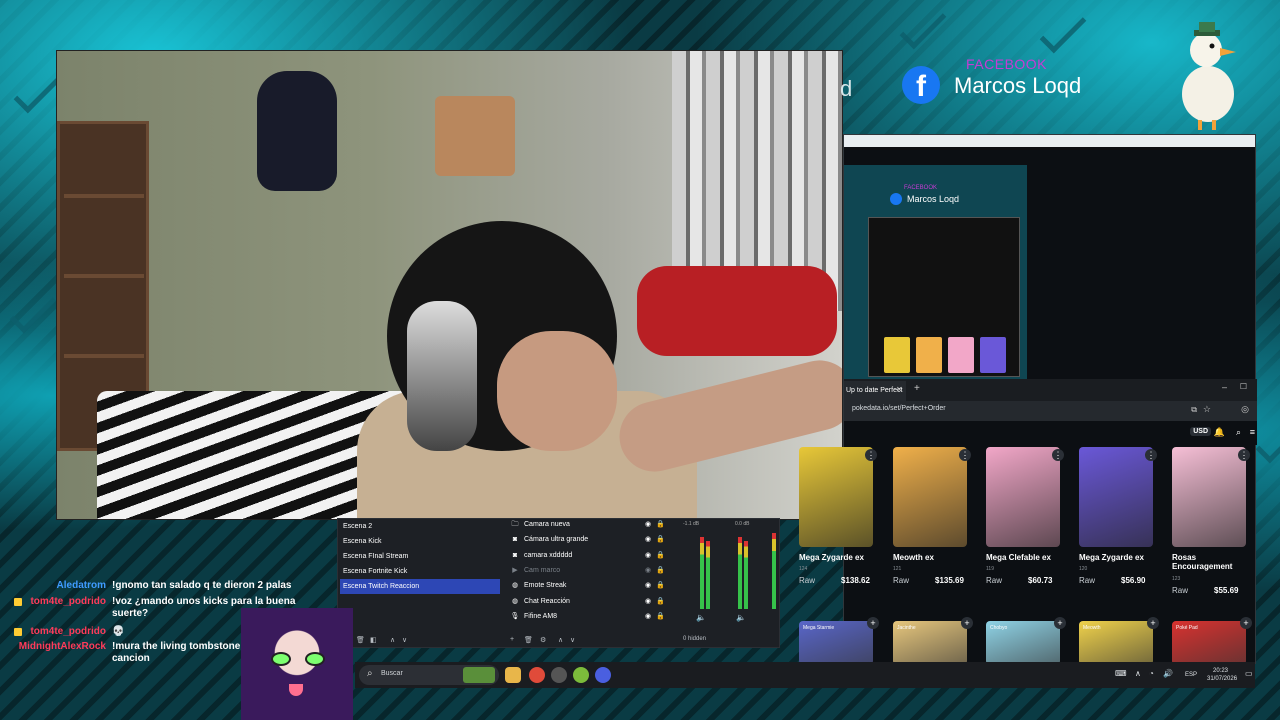  What do you see at coordinates (1138, 673) in the screenshot?
I see `chevron-up-icon: ∧` at bounding box center [1138, 673].